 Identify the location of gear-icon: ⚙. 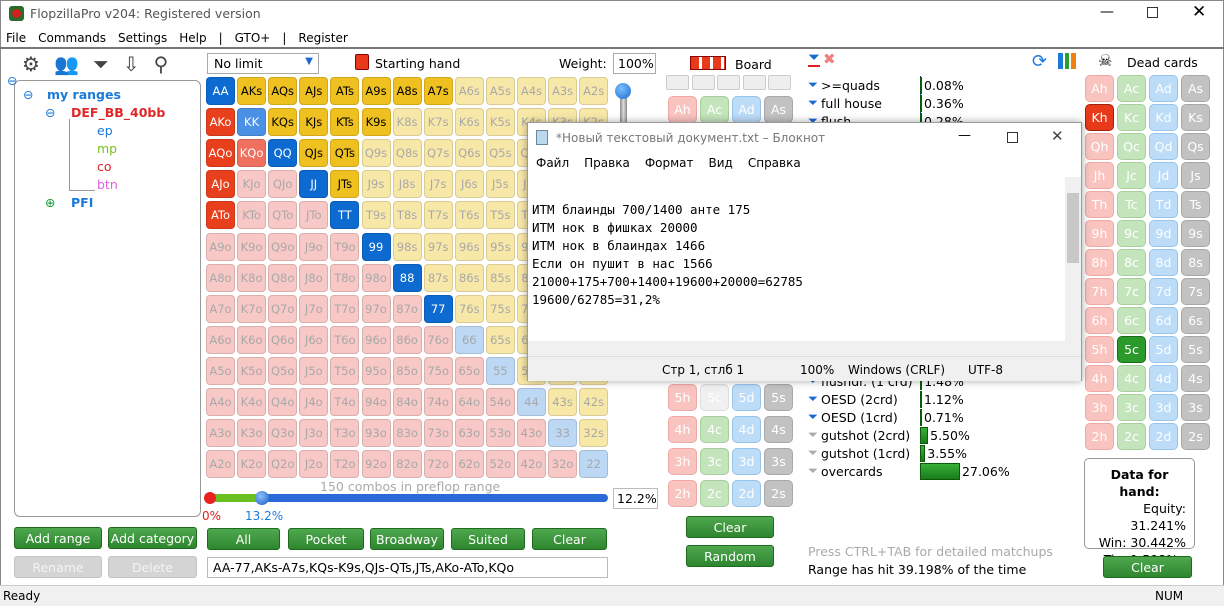
(31, 64).